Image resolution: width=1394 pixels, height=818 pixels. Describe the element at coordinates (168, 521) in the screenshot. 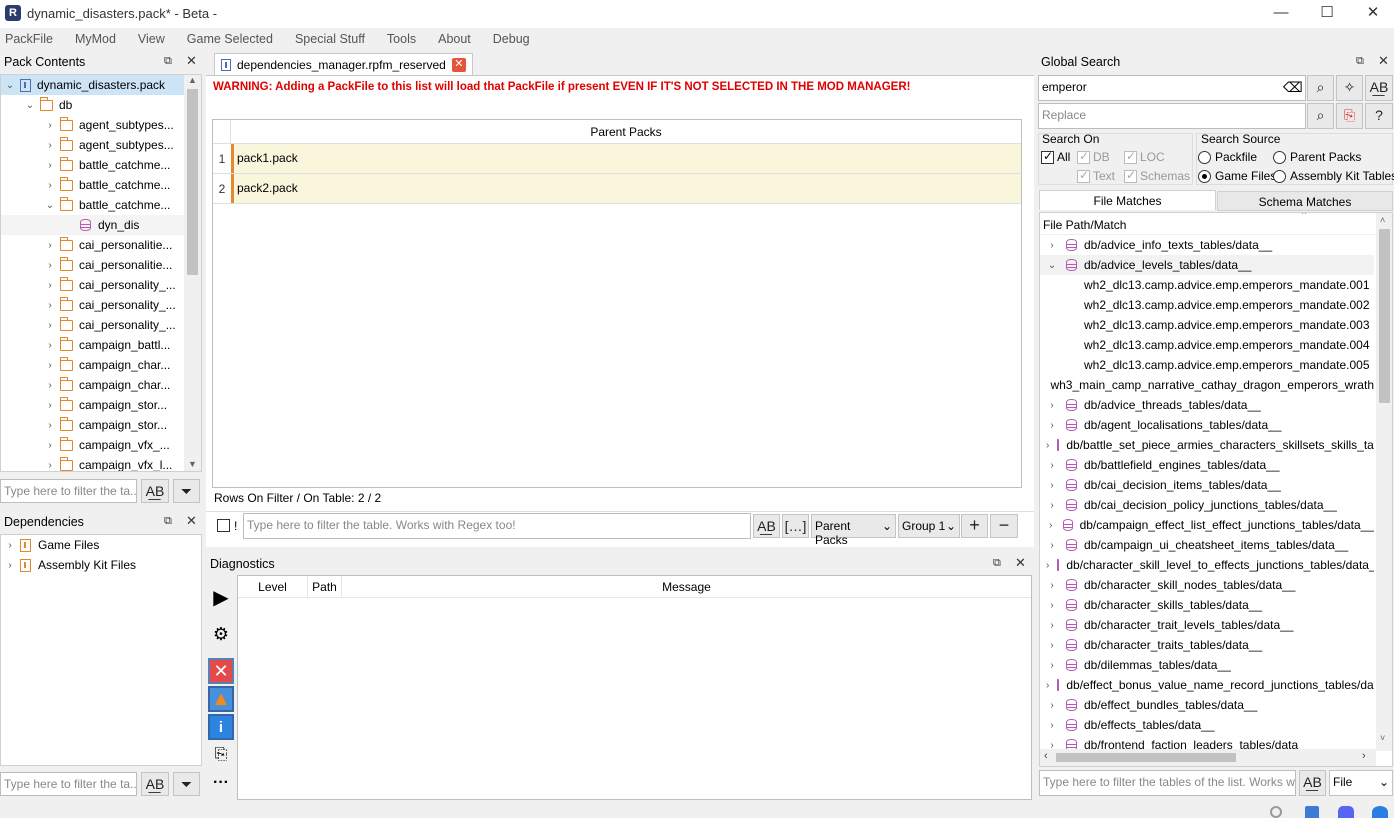

I see `float-dock-icon: ⧉` at that location.